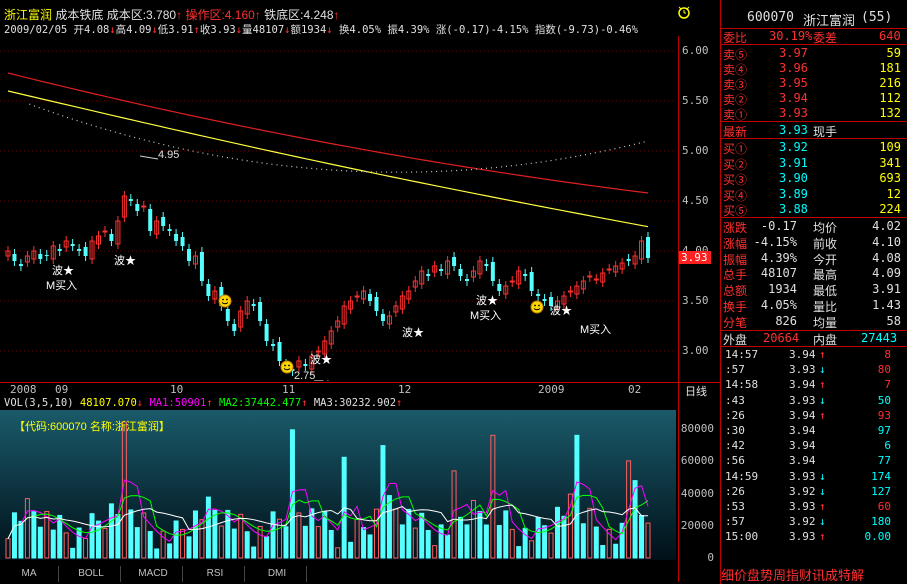 This screenshot has width=907, height=584. What do you see at coordinates (698, 208) in the screenshot?
I see `price-axis: 6.005.505.004.504.003.503.003.93` at bounding box center [698, 208].